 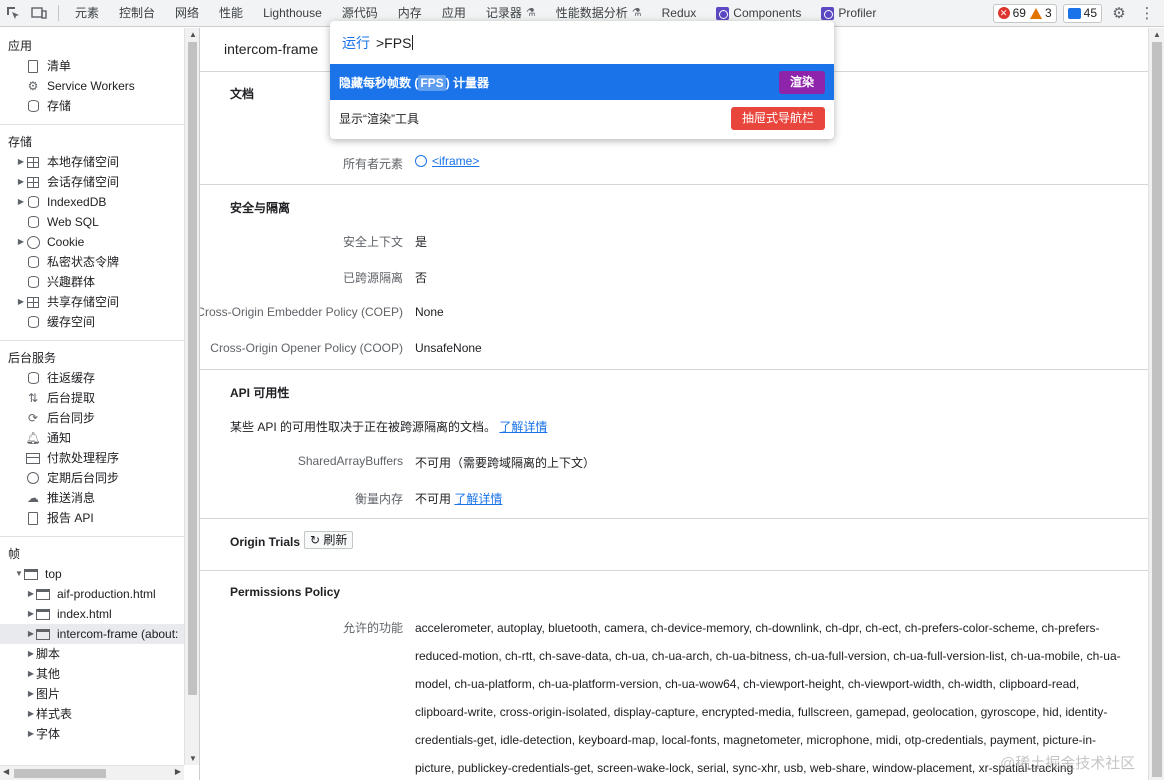 I want to click on main-vertical-scrollbar: ▲, so click(x=1156, y=404).